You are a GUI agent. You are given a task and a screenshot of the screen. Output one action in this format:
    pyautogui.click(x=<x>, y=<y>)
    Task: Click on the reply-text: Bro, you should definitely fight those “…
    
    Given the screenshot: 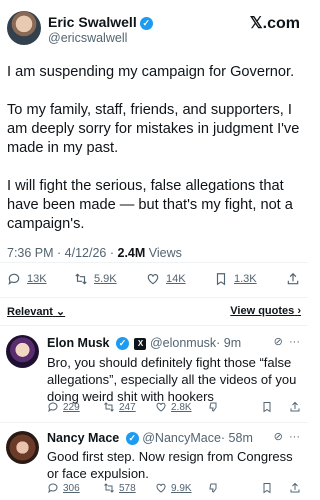 What is the action you would take?
    pyautogui.click(x=172, y=379)
    